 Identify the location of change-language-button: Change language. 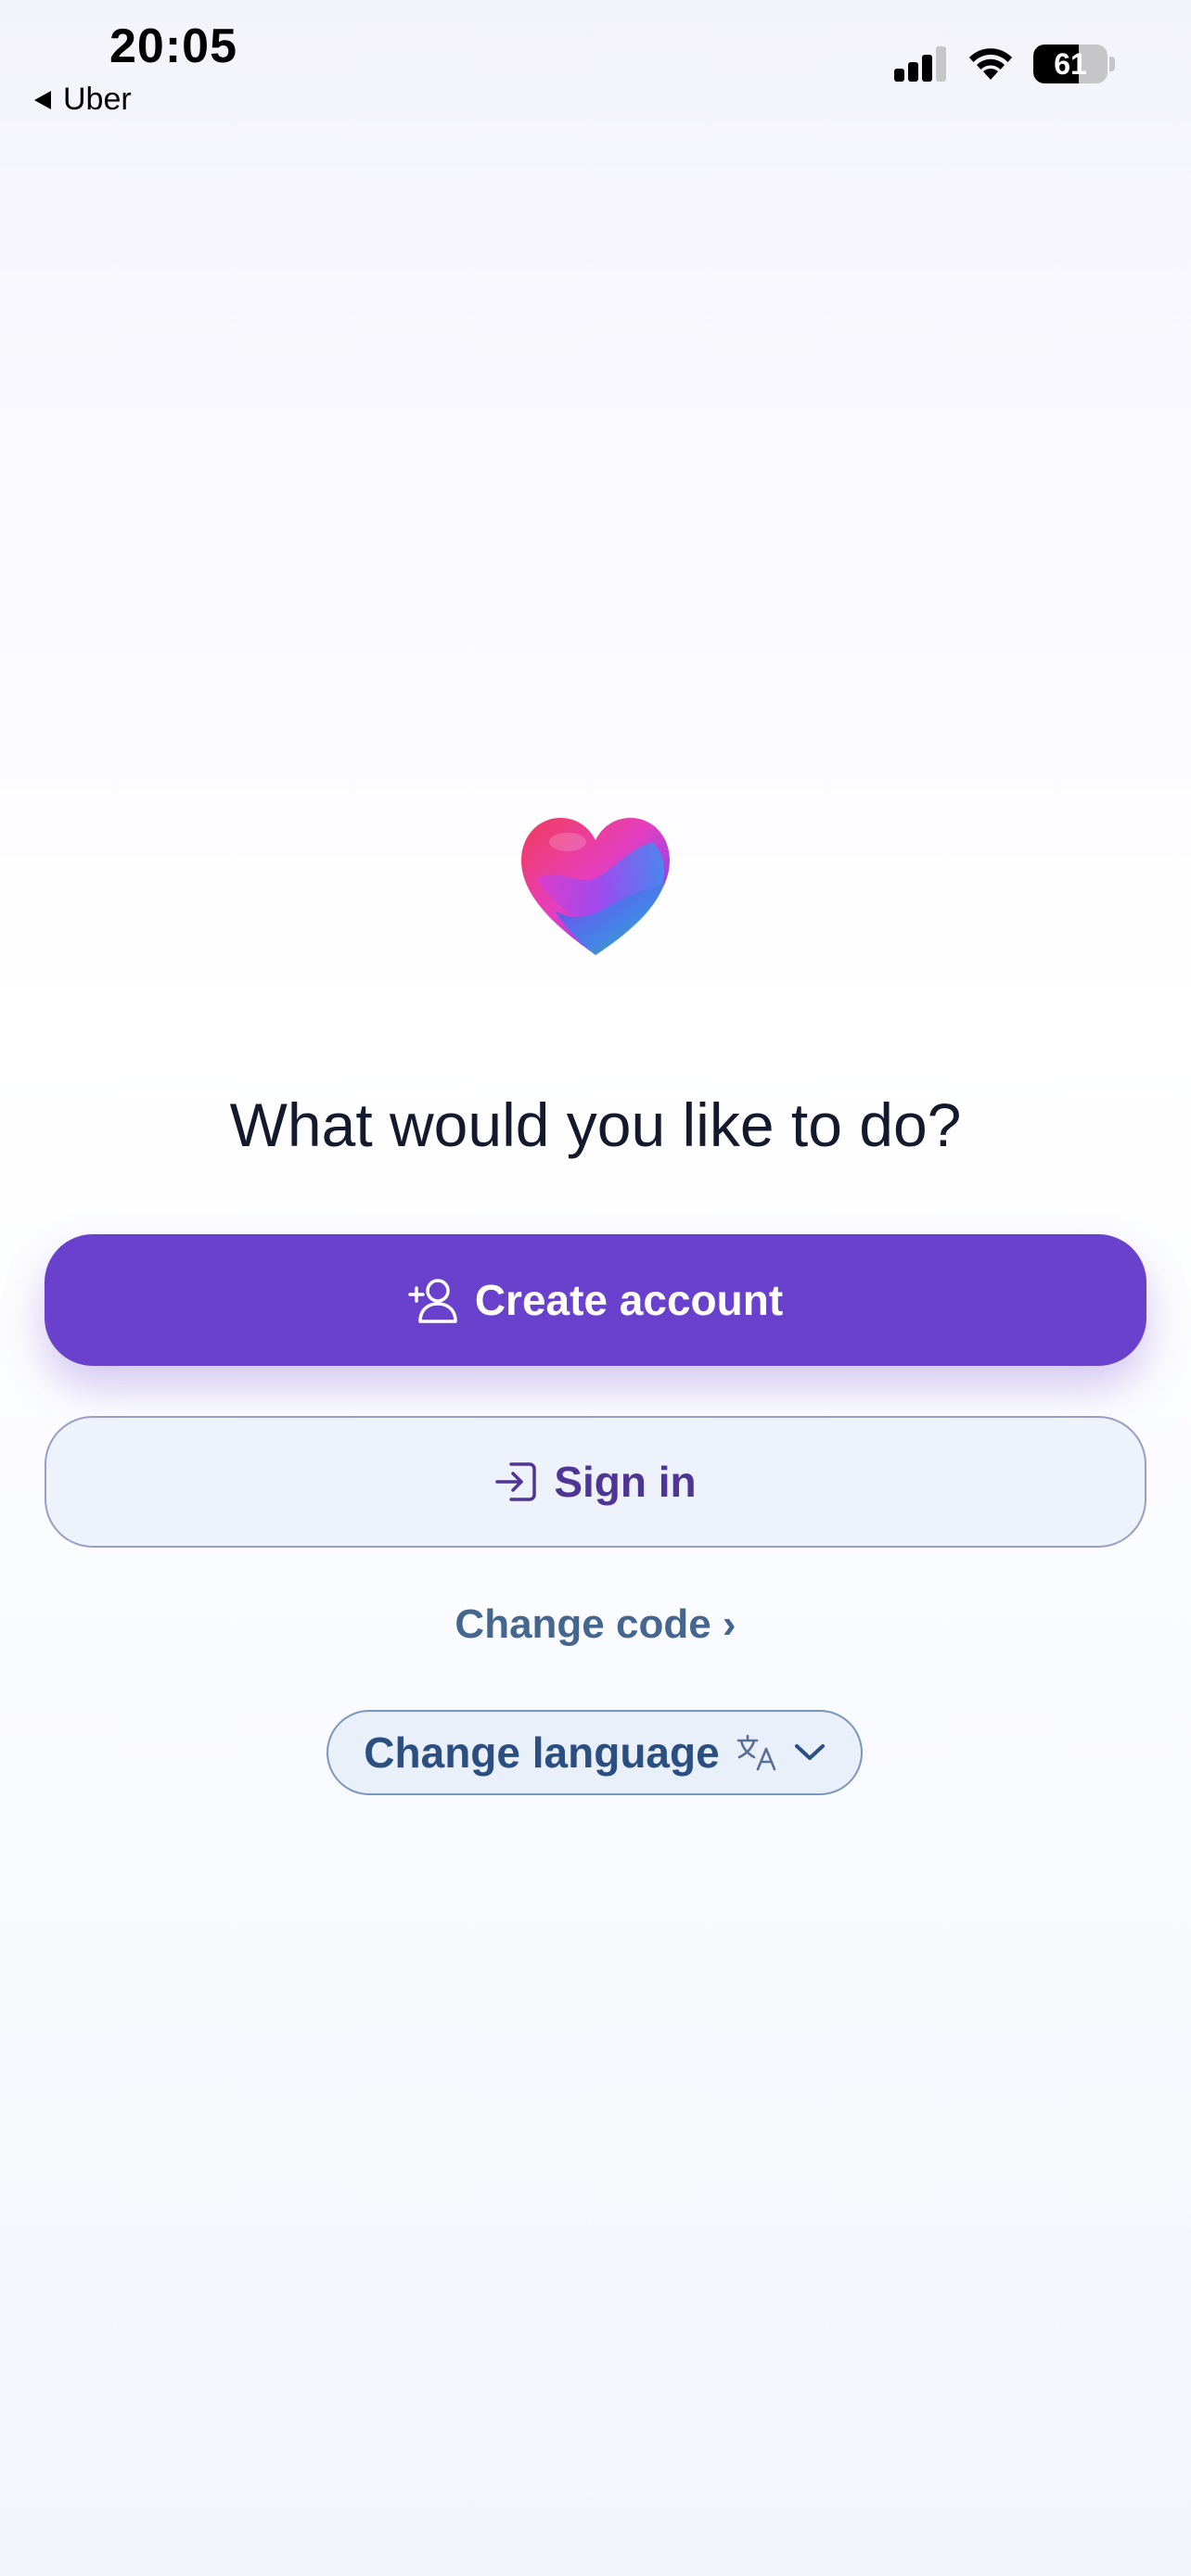
(595, 1753).